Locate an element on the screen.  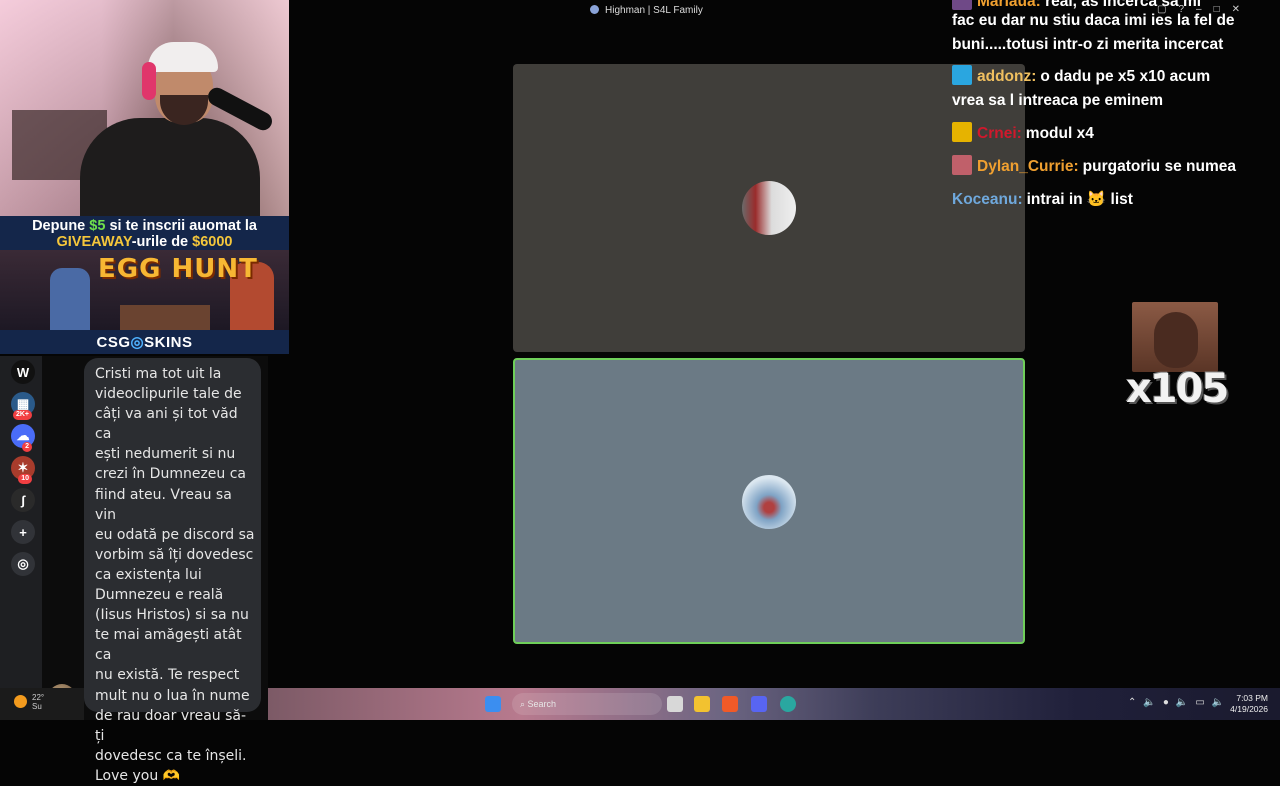
message-line: nu există. Te respect is located at coordinates (167, 675).